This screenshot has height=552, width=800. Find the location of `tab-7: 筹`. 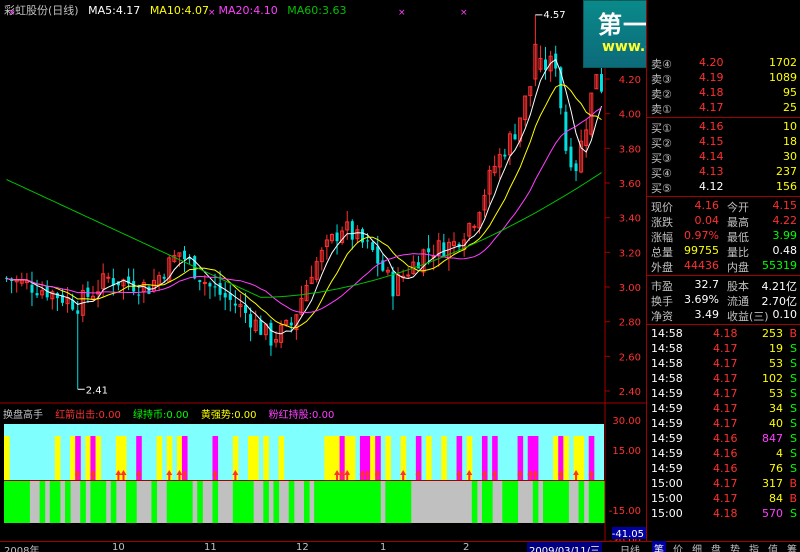

tab-7: 筹 is located at coordinates (792, 546).